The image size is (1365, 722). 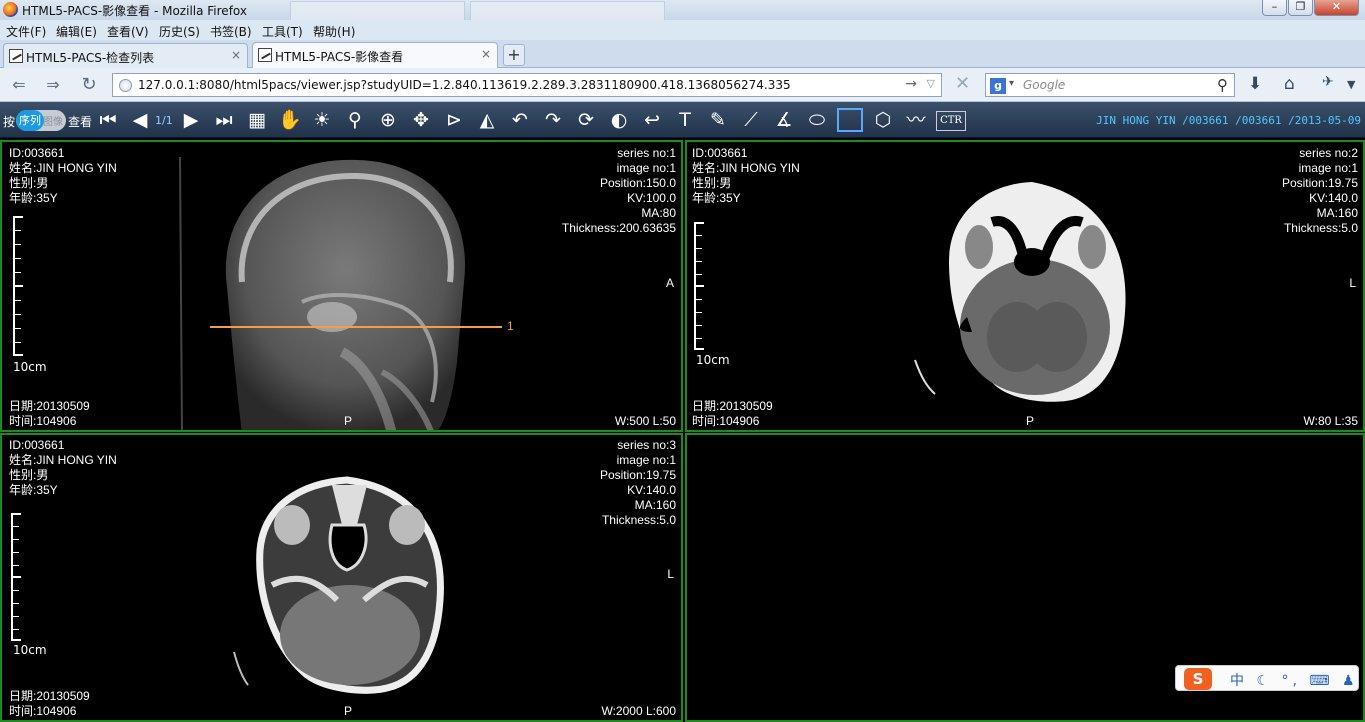 I want to click on first-image-icon: ⏮, so click(x=108, y=120).